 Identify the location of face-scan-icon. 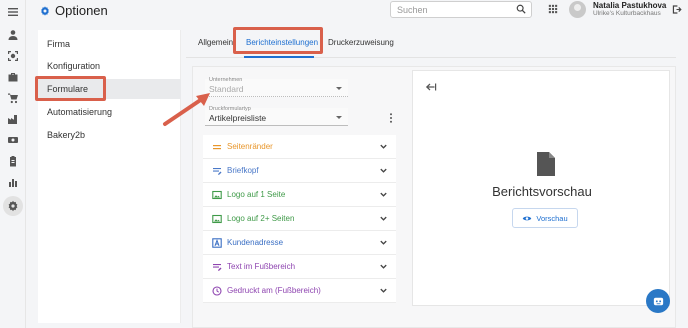
(13, 56).